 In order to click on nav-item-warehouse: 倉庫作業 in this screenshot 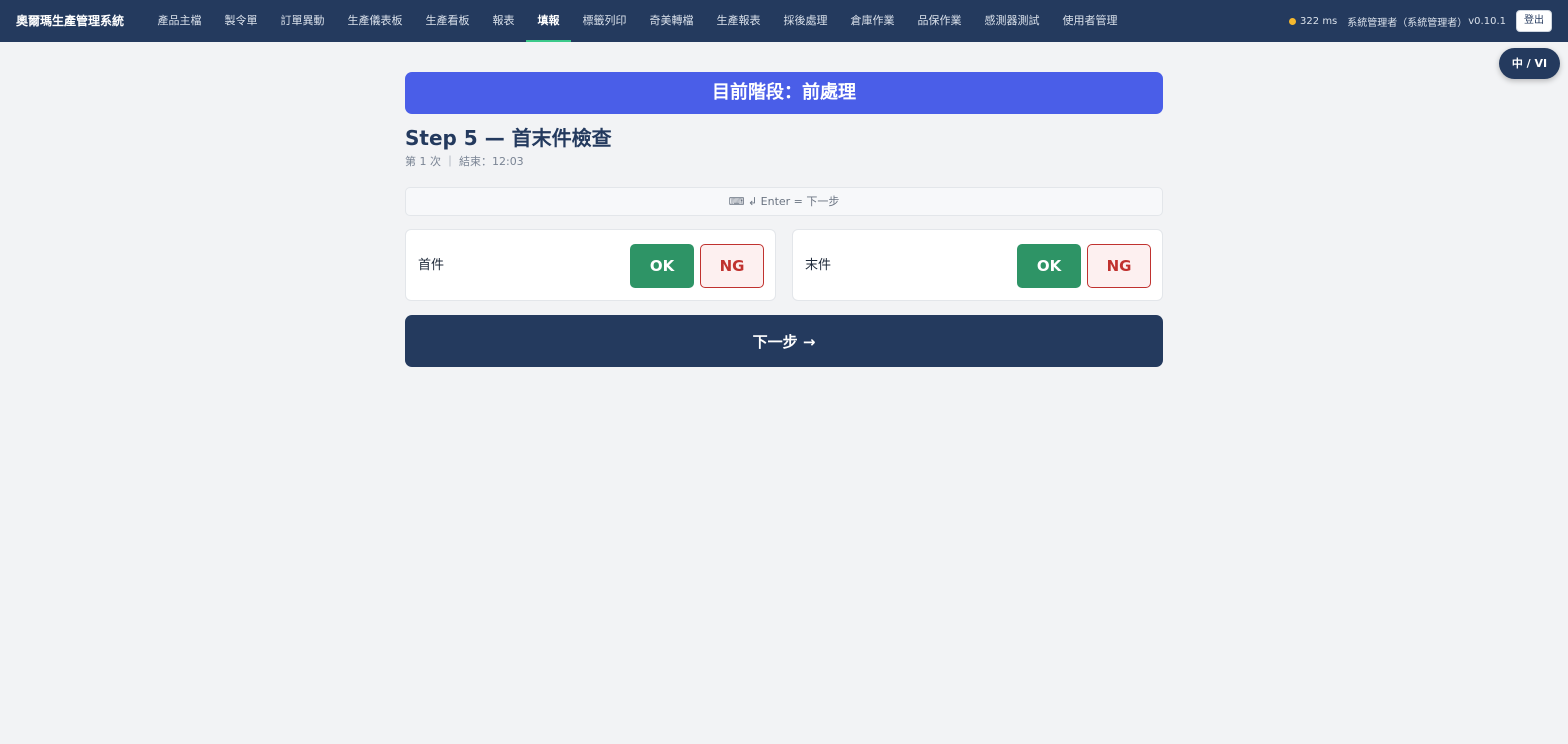, I will do `click(872, 21)`.